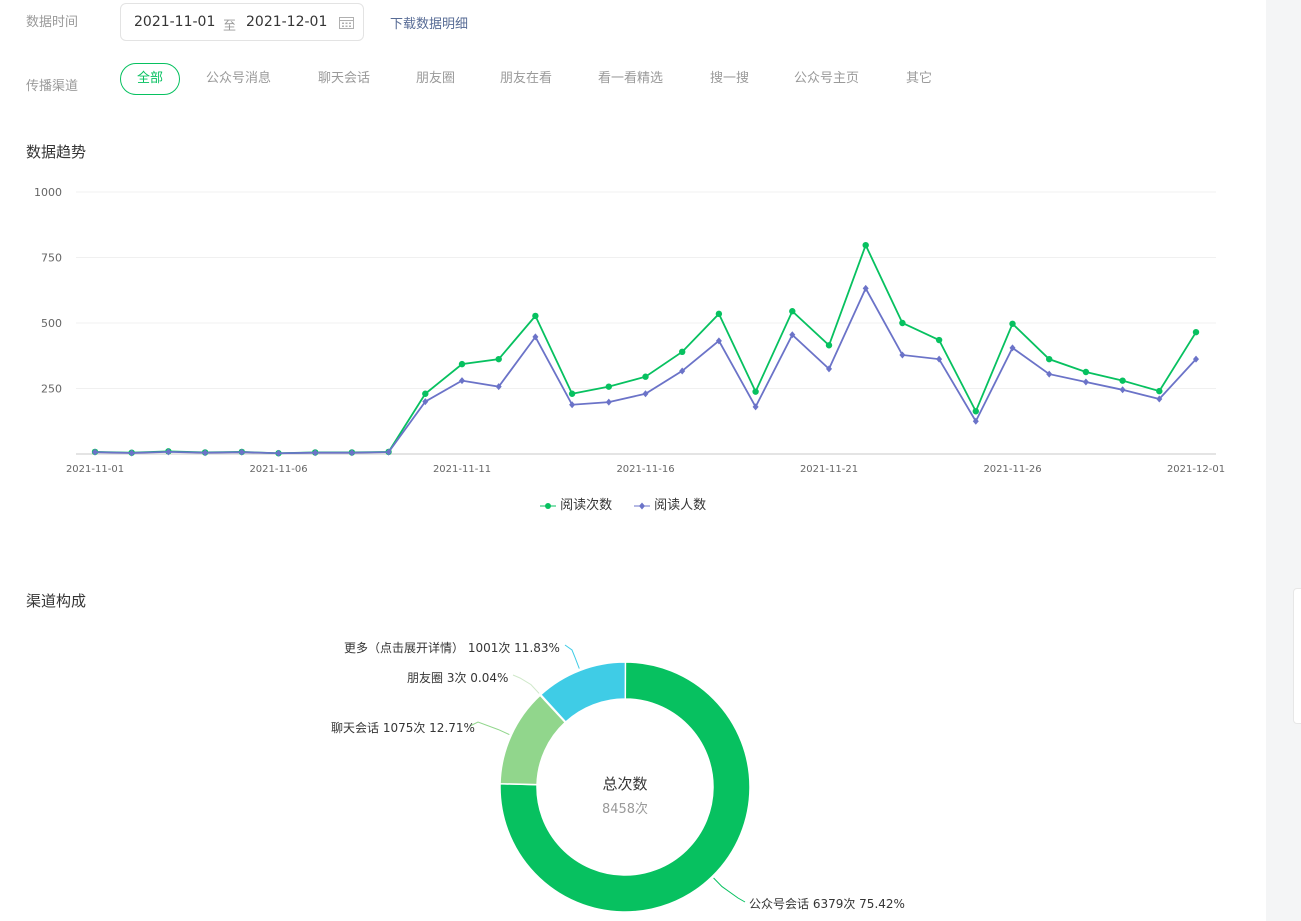 Image resolution: width=1301 pixels, height=921 pixels. What do you see at coordinates (403, 728) in the screenshot?
I see `slice-label-chat: 聊天会话 1075次 12.71%` at bounding box center [403, 728].